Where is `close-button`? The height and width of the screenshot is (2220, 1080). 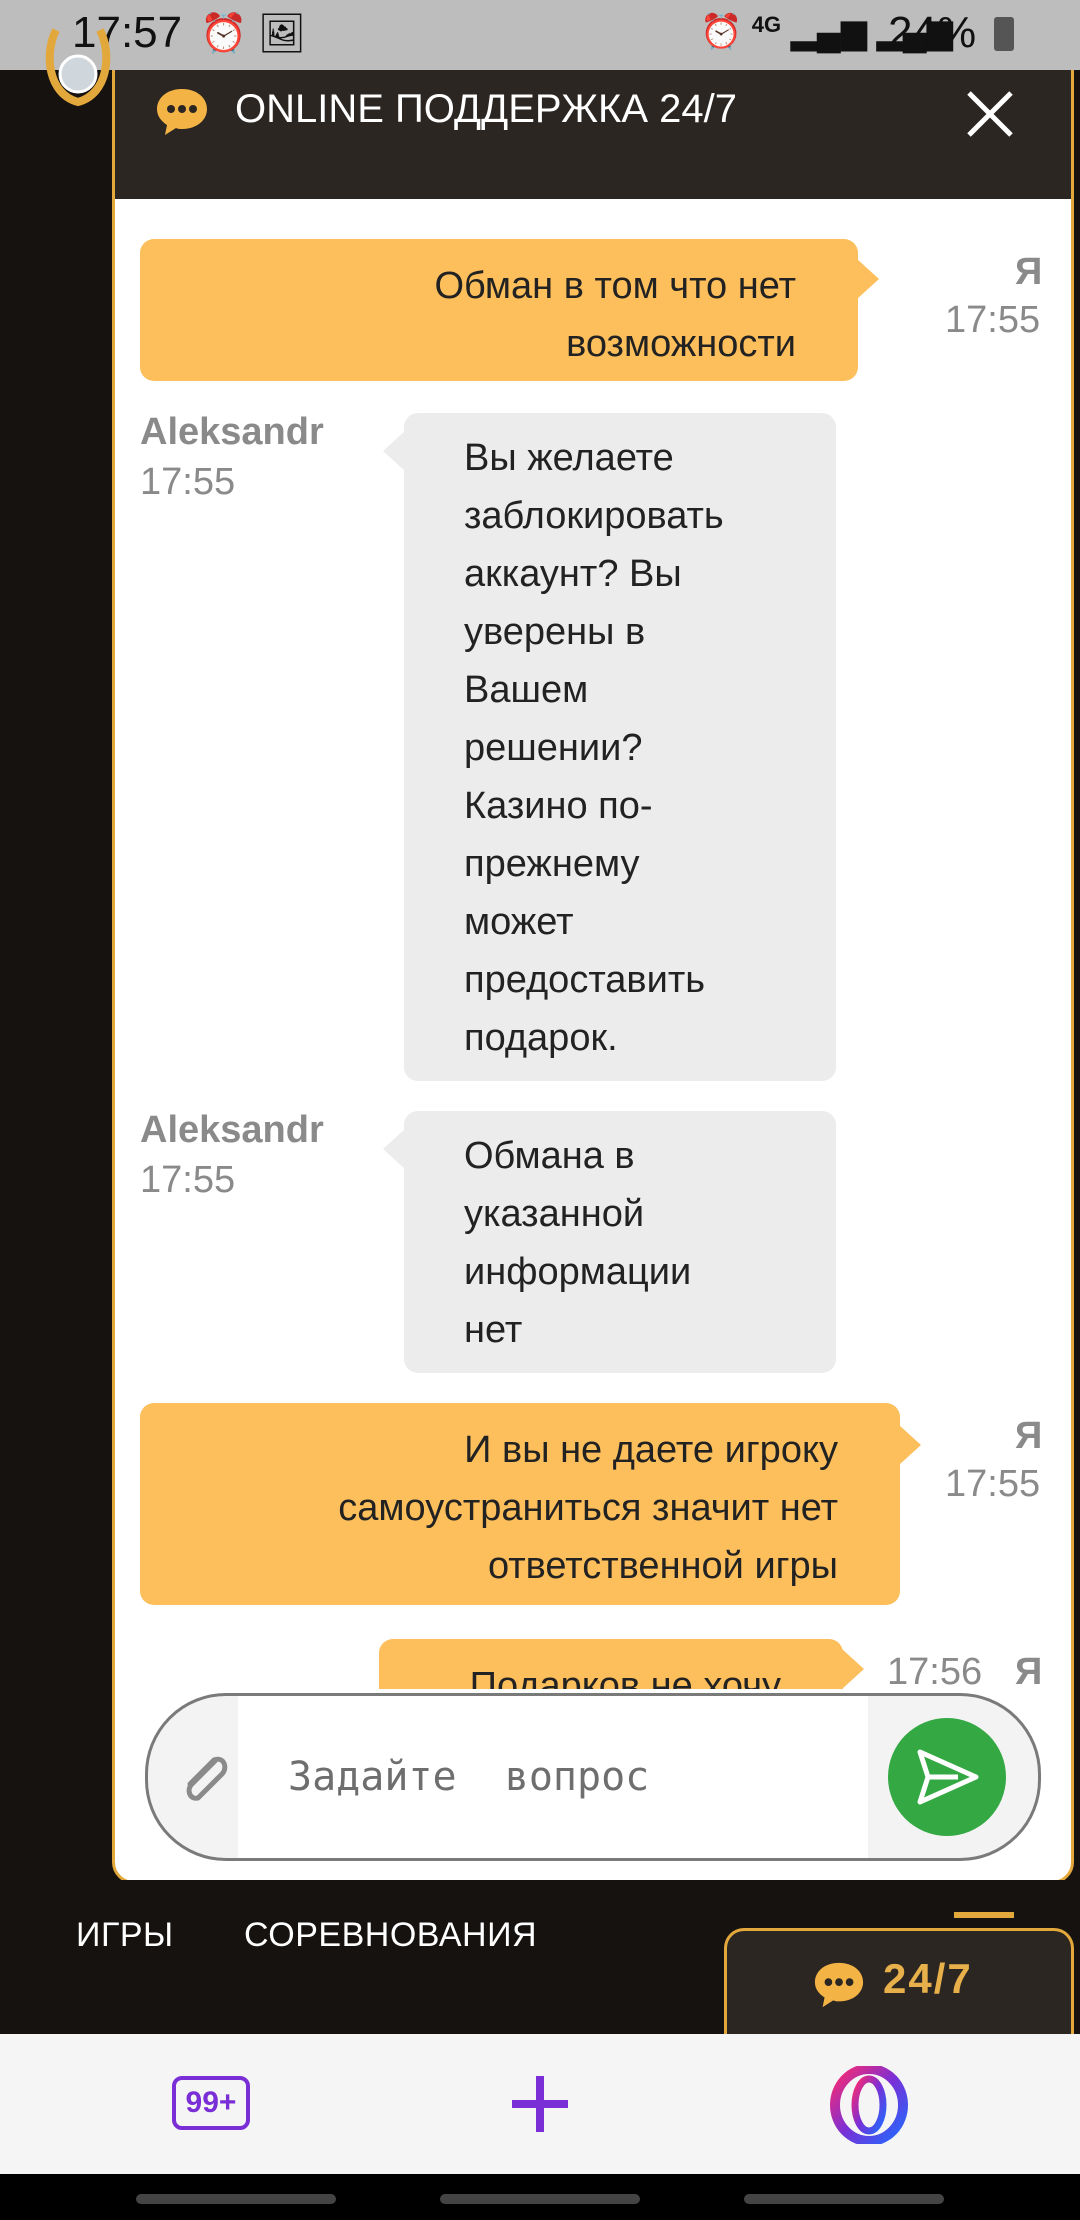 close-button is located at coordinates (990, 114).